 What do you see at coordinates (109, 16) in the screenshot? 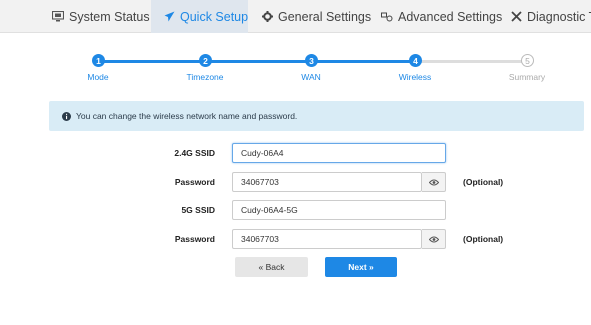
I see `tab-label: System Status` at bounding box center [109, 16].